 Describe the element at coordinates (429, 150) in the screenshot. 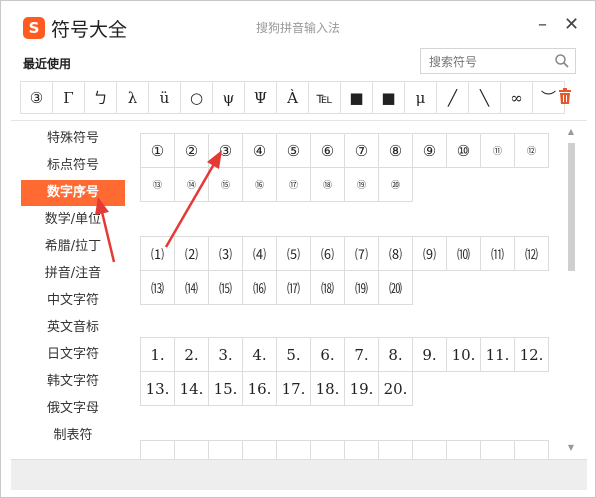

I see `symbol-cell: ⑨` at that location.